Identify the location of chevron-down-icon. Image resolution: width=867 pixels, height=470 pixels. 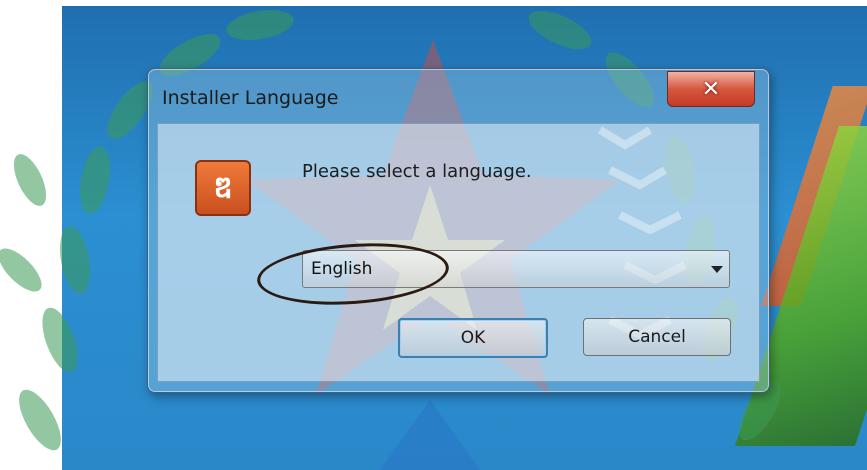
(717, 269).